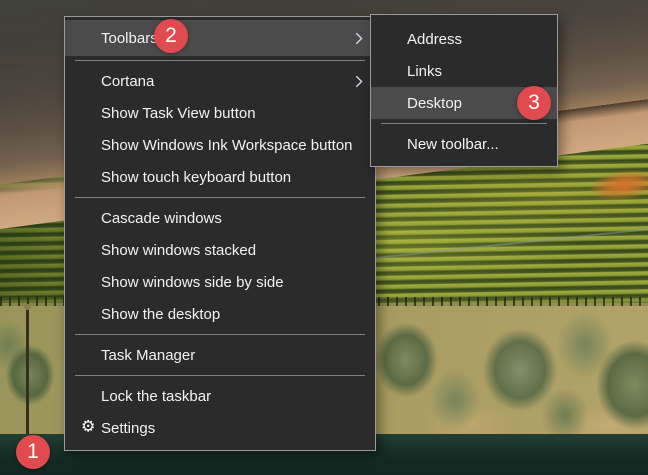 The width and height of the screenshot is (648, 475). What do you see at coordinates (220, 355) in the screenshot?
I see `menu-item-task-manager: Task Manager` at bounding box center [220, 355].